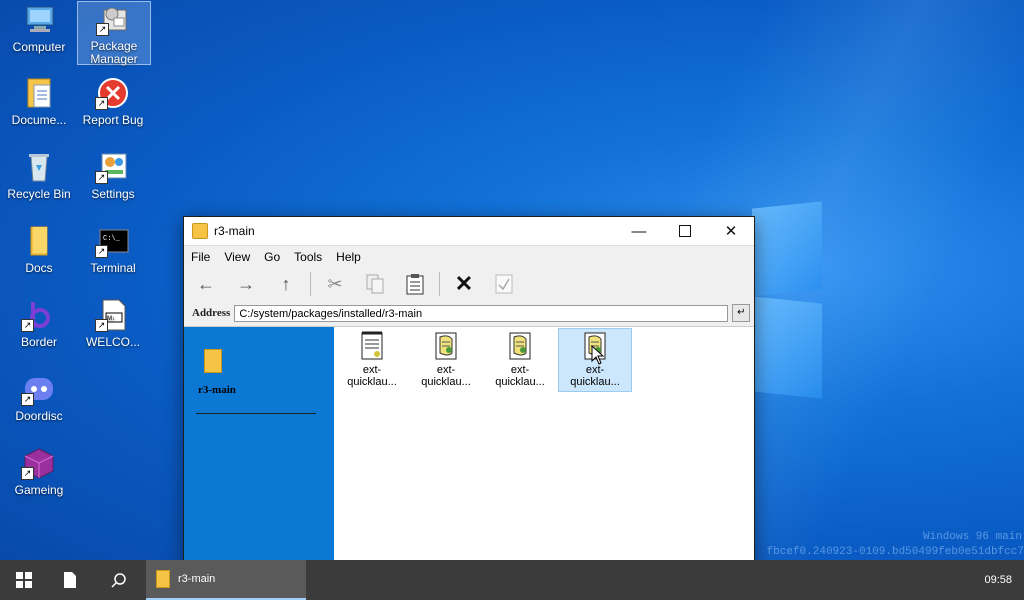  What do you see at coordinates (39, 323) in the screenshot?
I see `desktop-icon-border: ↗ Border` at bounding box center [39, 323].